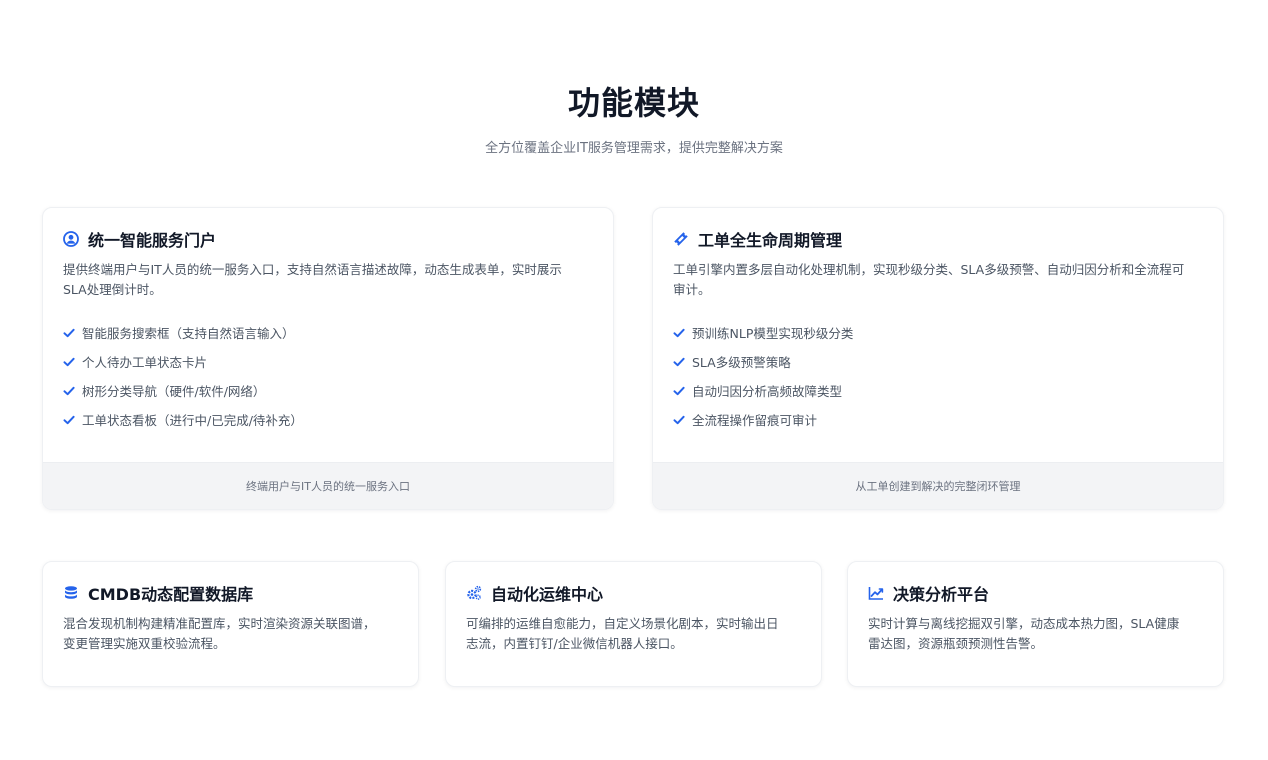 The width and height of the screenshot is (1268, 760). I want to click on line-chart-icon, so click(876, 593).